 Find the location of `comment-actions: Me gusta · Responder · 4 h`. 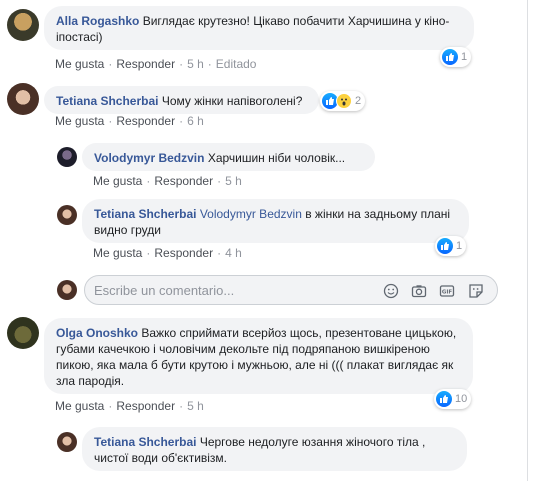

comment-actions: Me gusta · Responder · 4 h is located at coordinates (167, 253).